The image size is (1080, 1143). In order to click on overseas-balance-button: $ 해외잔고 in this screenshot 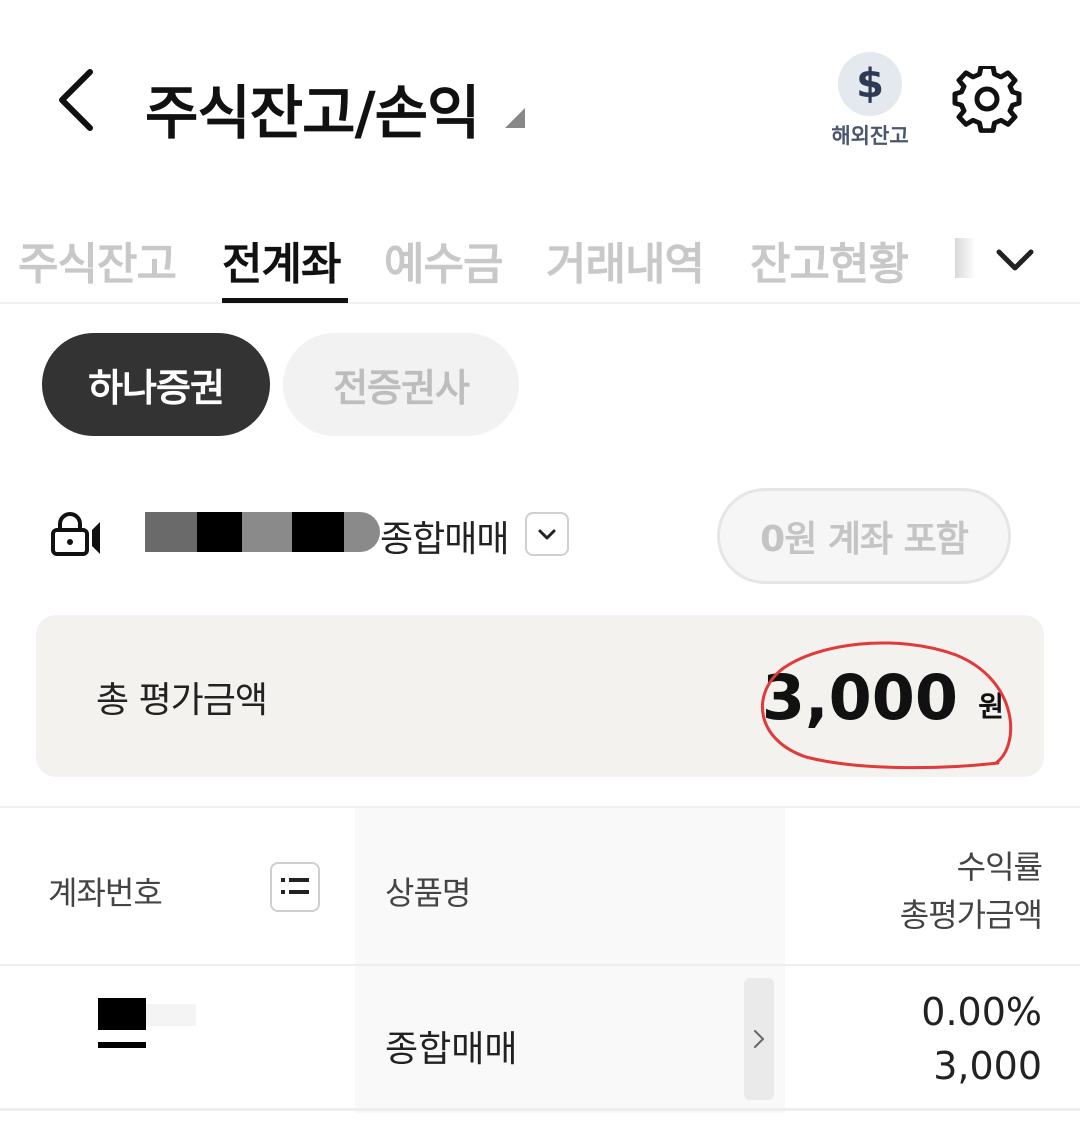, I will do `click(870, 104)`.